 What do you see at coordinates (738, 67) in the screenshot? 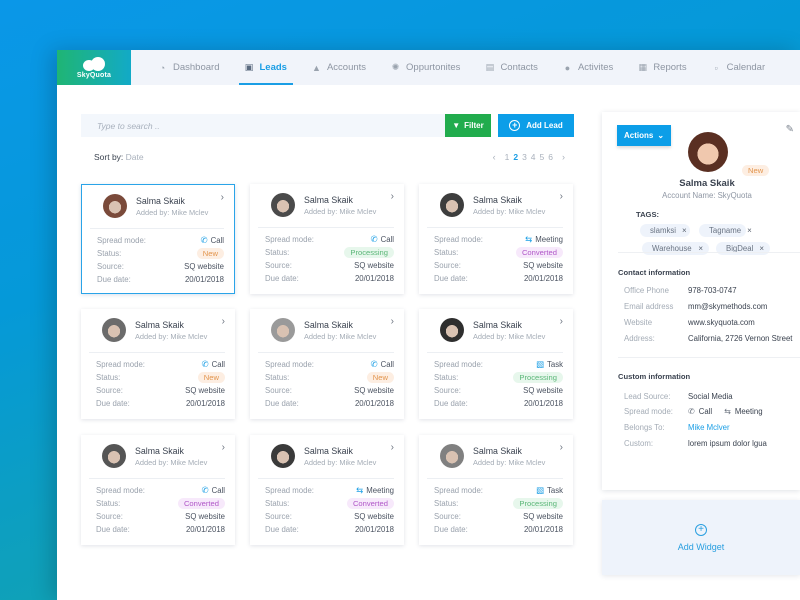
I see `nav-item-calendar: ▫ Calendar` at bounding box center [738, 67].